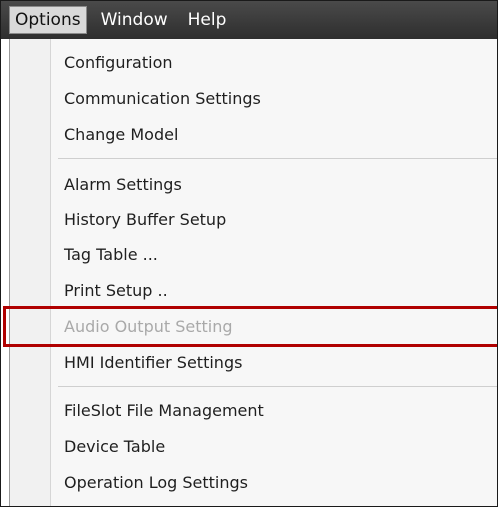 The image size is (499, 508). What do you see at coordinates (48, 20) in the screenshot?
I see `menu-options: Options` at bounding box center [48, 20].